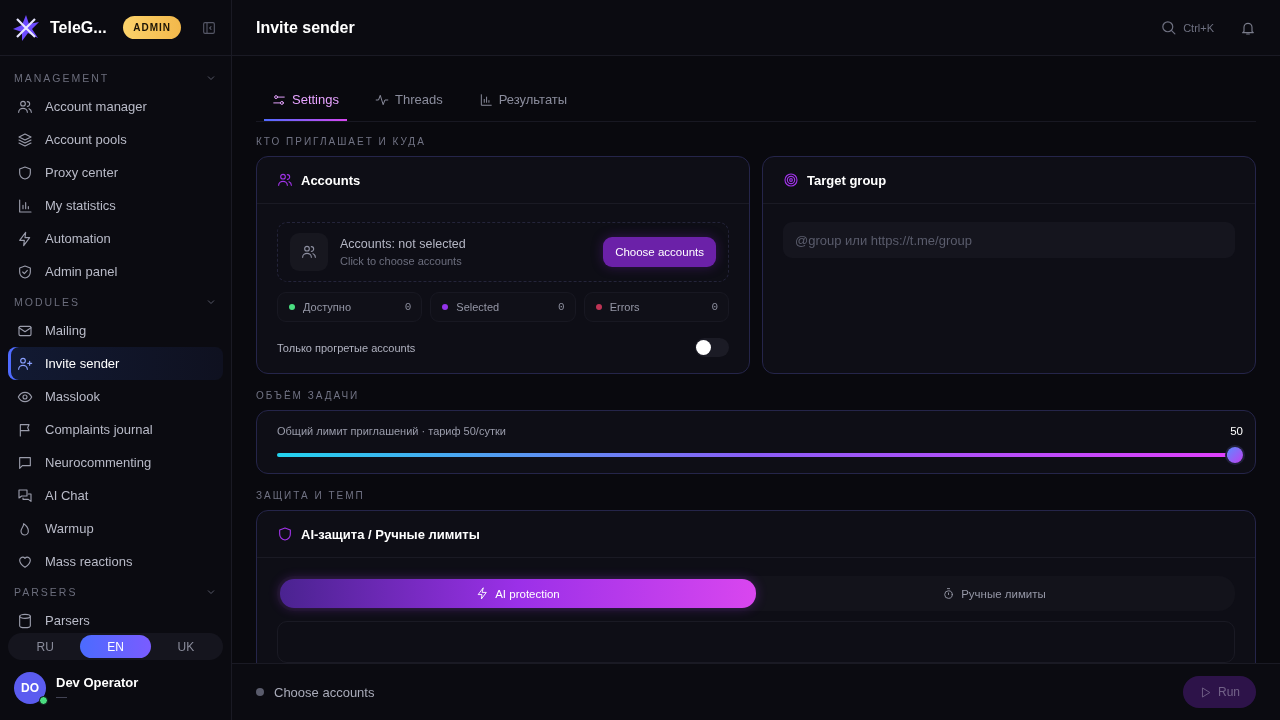  Describe the element at coordinates (115, 528) in the screenshot. I see `nav-item: Warmup` at that location.